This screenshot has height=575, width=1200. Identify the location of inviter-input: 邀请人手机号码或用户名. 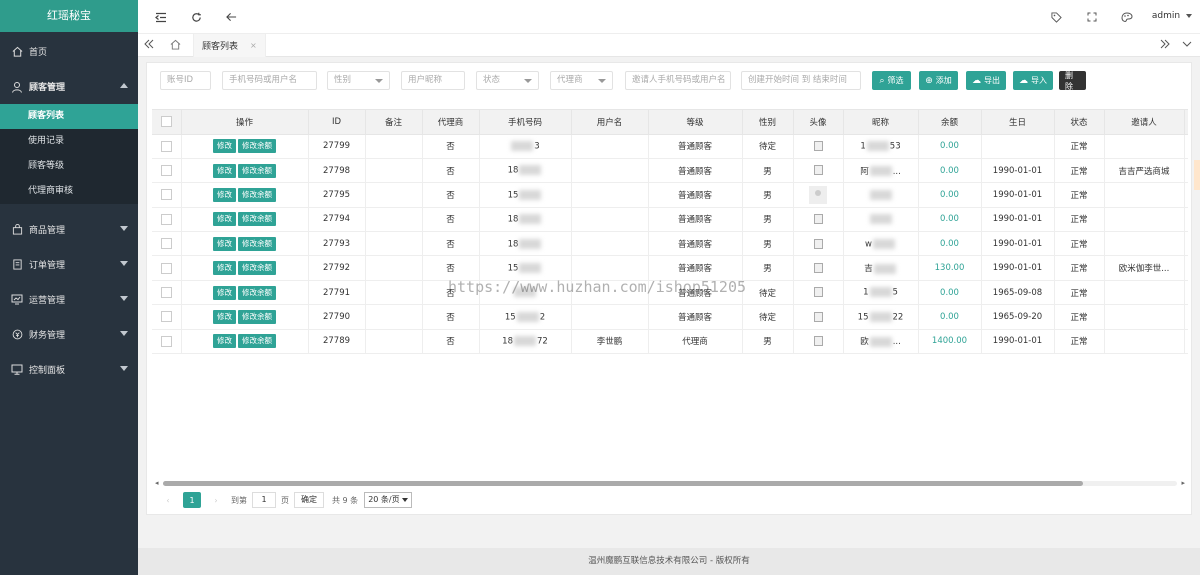
(678, 80).